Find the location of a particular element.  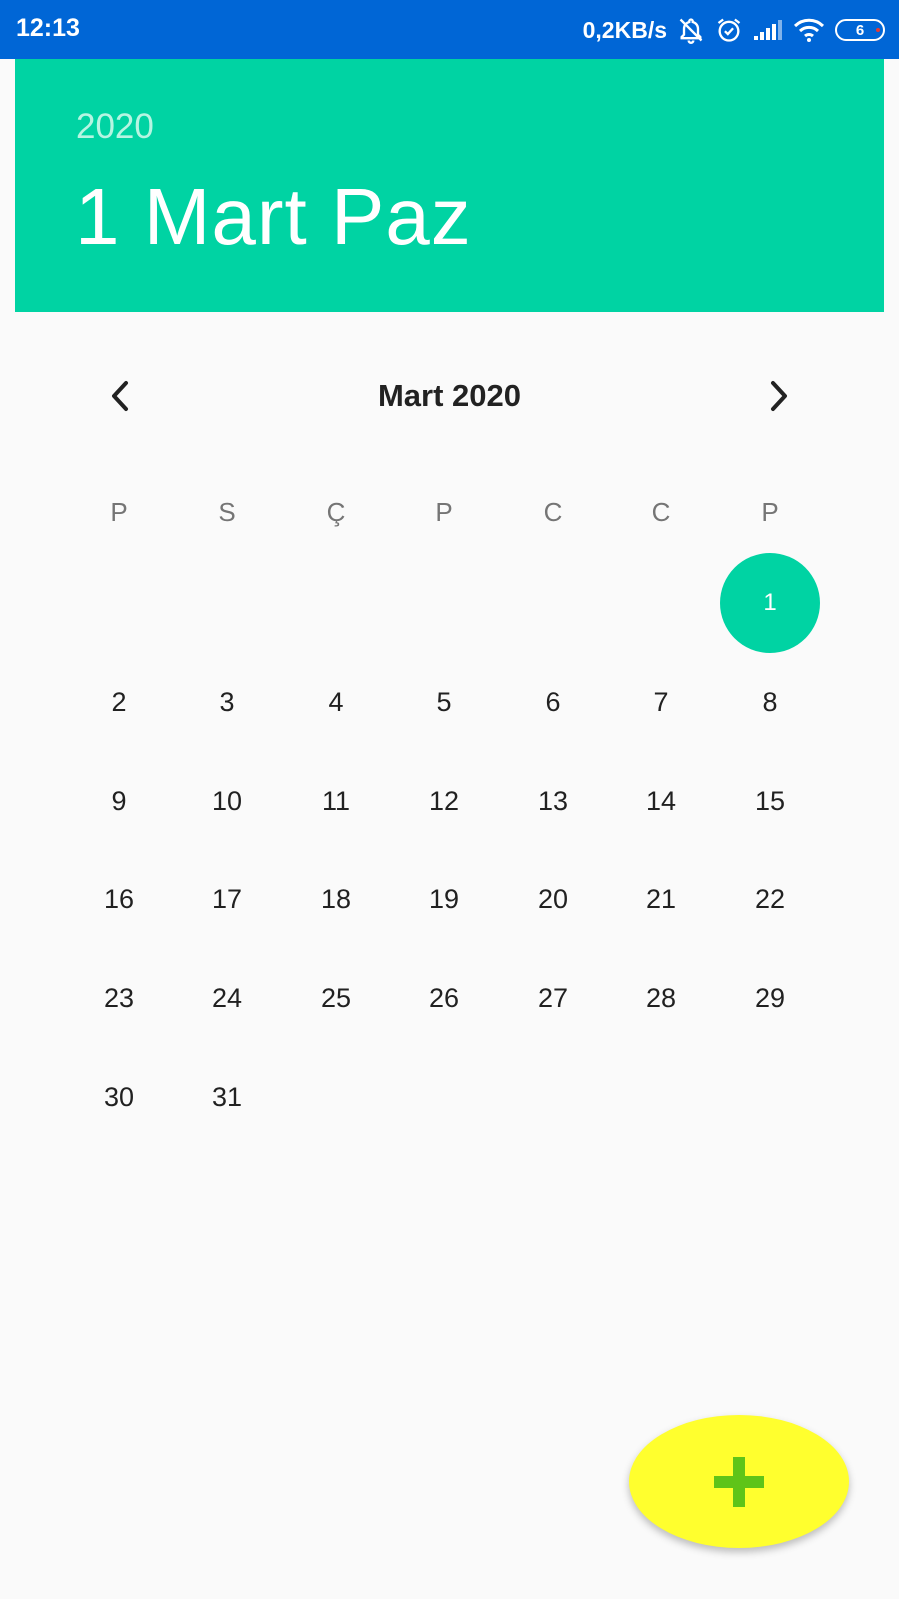

weekday-label: Ç is located at coordinates (336, 511).